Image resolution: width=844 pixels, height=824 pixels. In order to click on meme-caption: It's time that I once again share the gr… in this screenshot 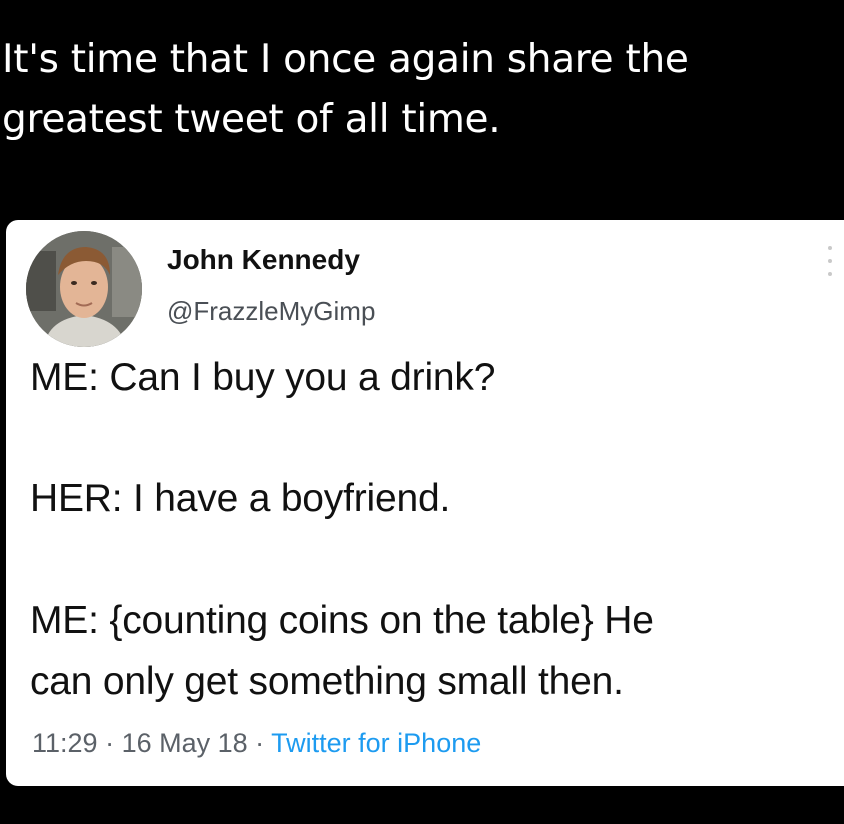, I will do `click(422, 90)`.